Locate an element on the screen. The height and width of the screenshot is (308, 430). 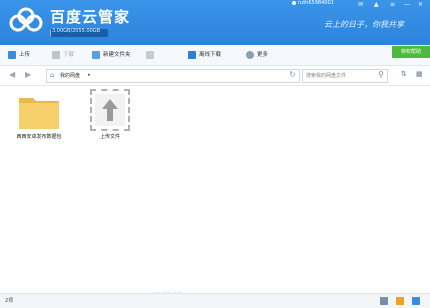
upload-label: 上传 is located at coordinates (25, 55).